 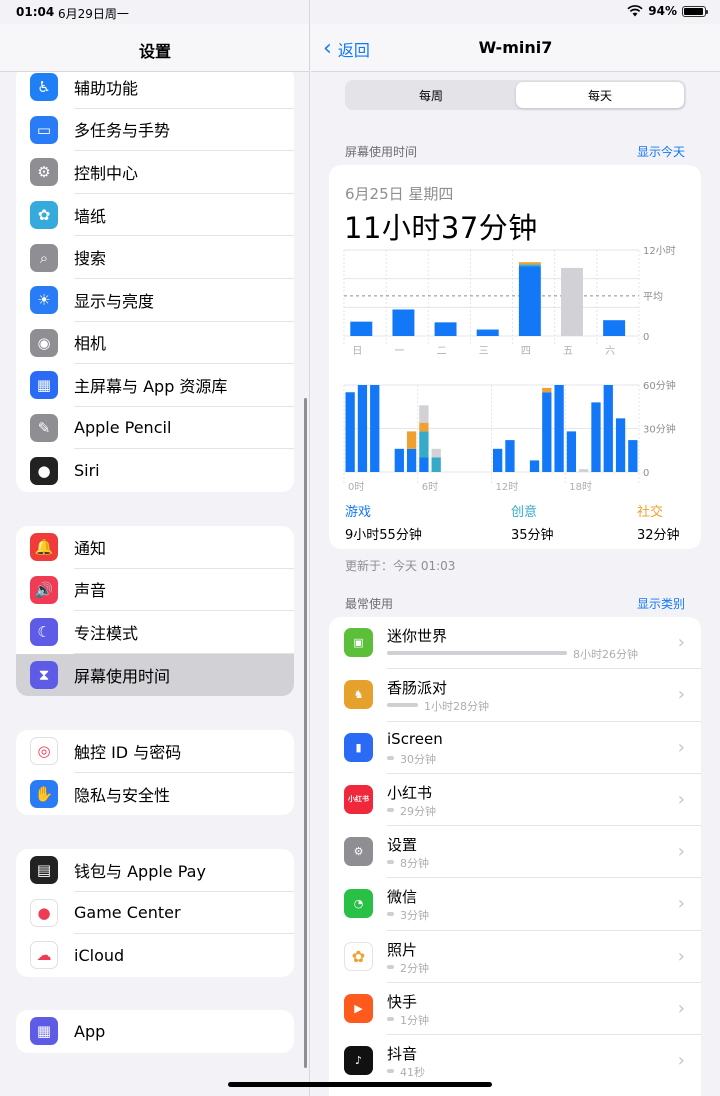 What do you see at coordinates (44, 870) in the screenshot?
I see `wallet-icon: ▤` at bounding box center [44, 870].